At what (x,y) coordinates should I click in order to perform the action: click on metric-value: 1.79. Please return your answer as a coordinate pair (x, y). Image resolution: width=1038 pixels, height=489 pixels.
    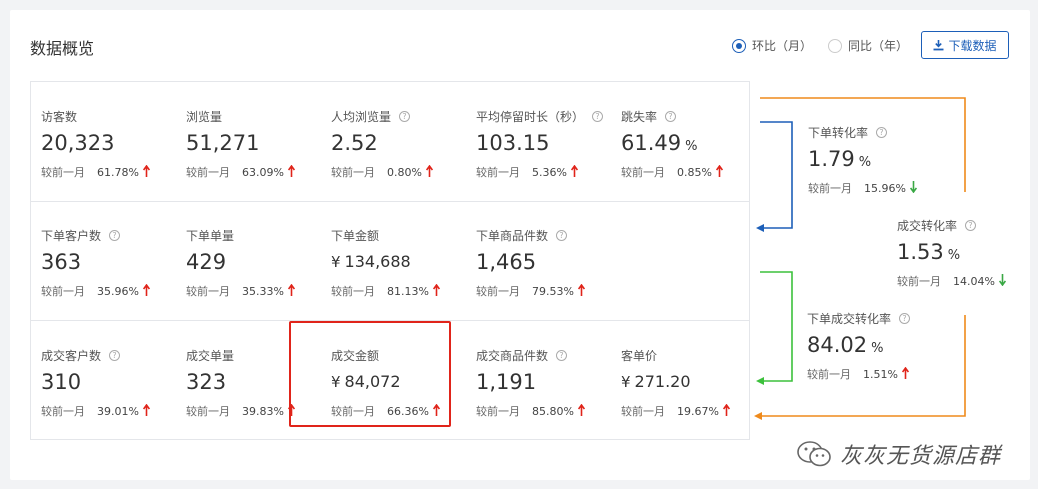
    Looking at the image, I should click on (831, 159).